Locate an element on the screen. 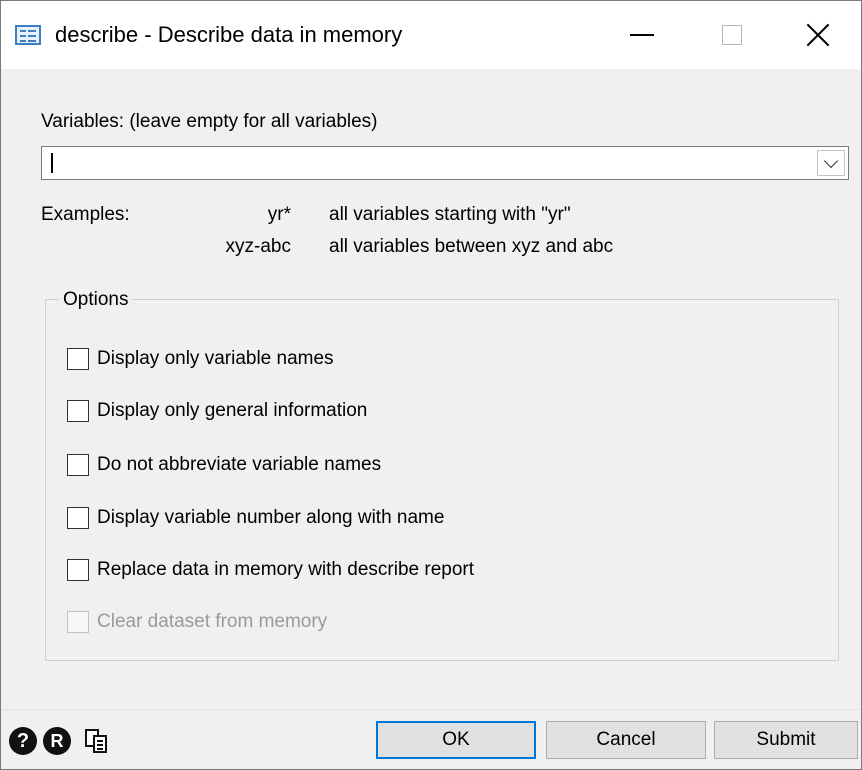 Image resolution: width=862 pixels, height=770 pixels. close-icon is located at coordinates (818, 35).